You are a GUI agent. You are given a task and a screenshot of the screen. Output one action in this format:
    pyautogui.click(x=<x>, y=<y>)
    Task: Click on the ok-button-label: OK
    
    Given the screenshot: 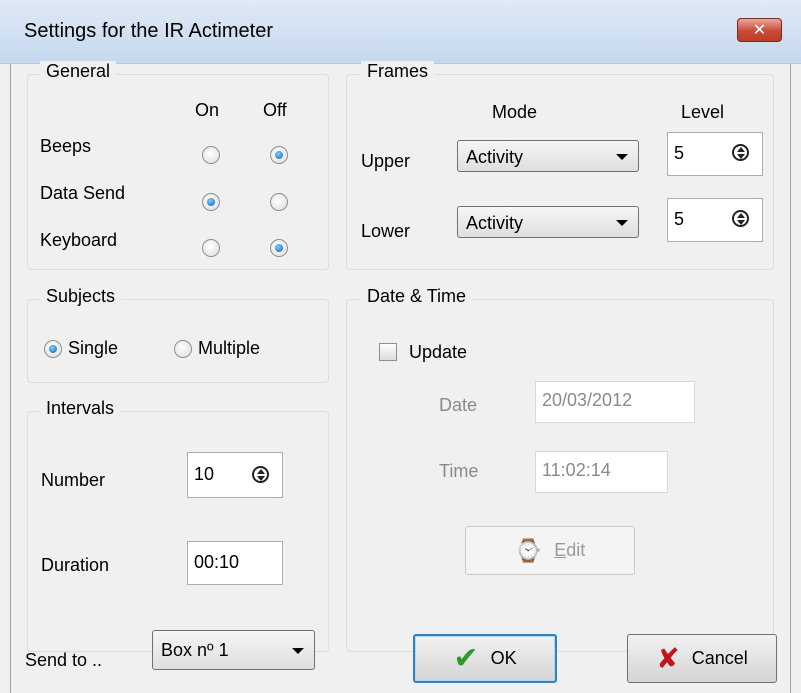 What is the action you would take?
    pyautogui.click(x=503, y=658)
    